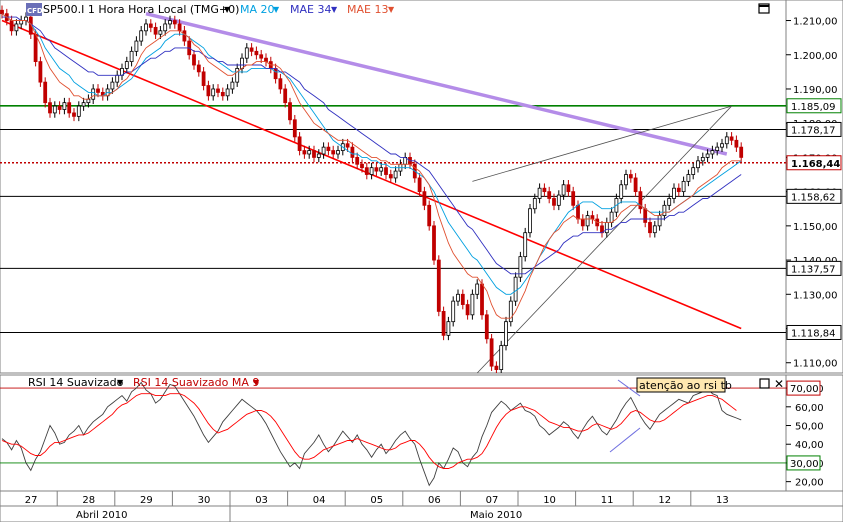 The width and height of the screenshot is (843, 522). What do you see at coordinates (334, 9) in the screenshot?
I see `mae34-dropdown-icon: ▼` at bounding box center [334, 9].